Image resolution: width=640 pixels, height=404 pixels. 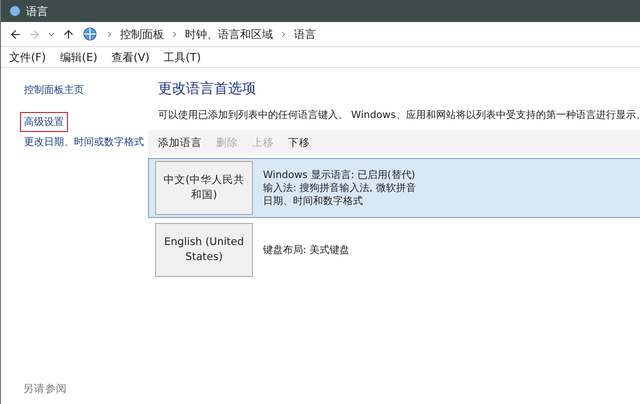 What do you see at coordinates (182, 57) in the screenshot?
I see `menu-item: 工具(T)` at bounding box center [182, 57].